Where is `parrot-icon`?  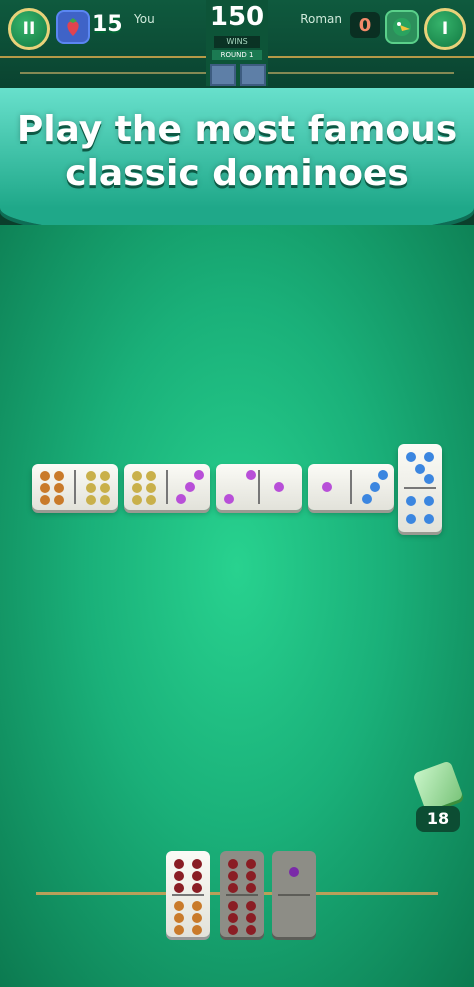 parrot-icon is located at coordinates (402, 27).